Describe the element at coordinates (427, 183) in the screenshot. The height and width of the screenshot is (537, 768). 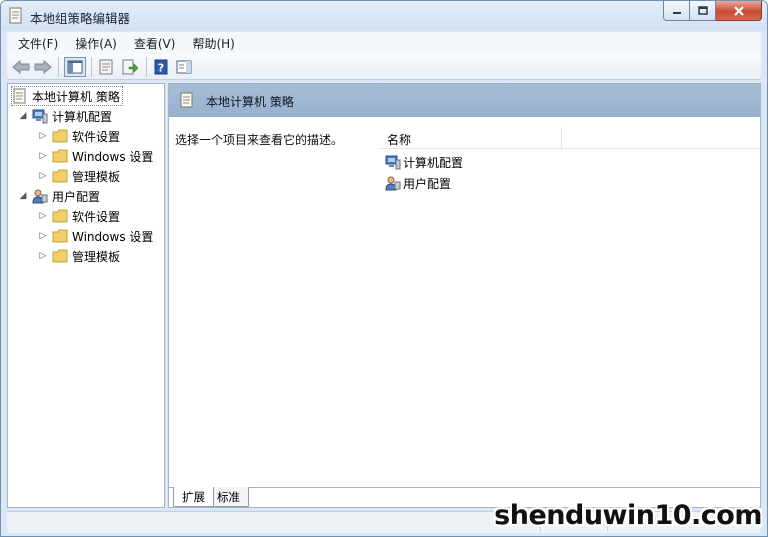
I see `list-item-label: 用户配置` at that location.